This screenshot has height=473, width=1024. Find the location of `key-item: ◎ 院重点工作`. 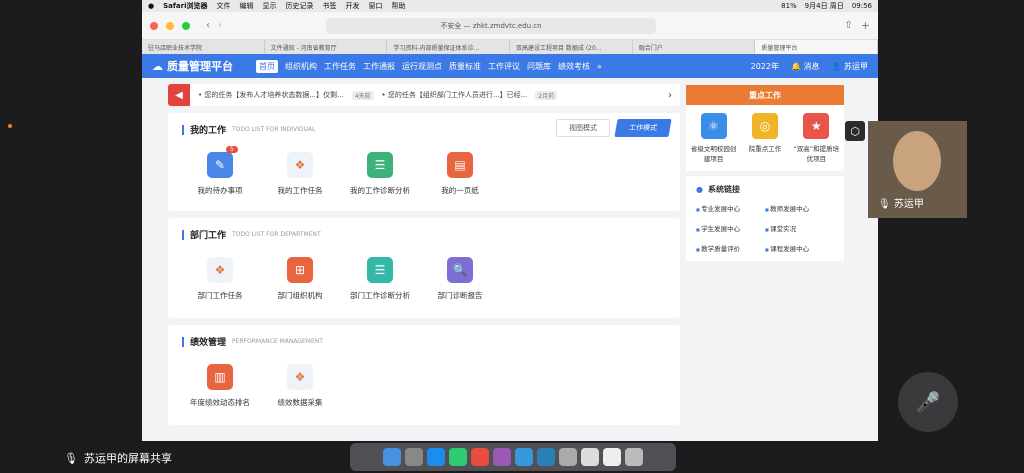

key-item: ◎ 院重点工作 is located at coordinates (765, 138).